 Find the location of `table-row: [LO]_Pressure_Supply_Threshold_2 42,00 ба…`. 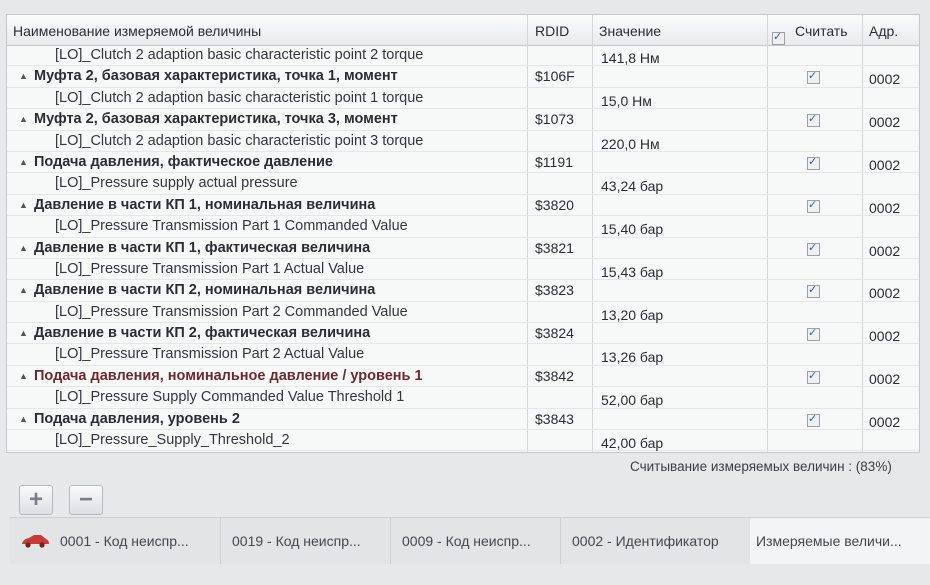

table-row: [LO]_Pressure_Supply_Threshold_2 42,00 ба… is located at coordinates (463, 441).